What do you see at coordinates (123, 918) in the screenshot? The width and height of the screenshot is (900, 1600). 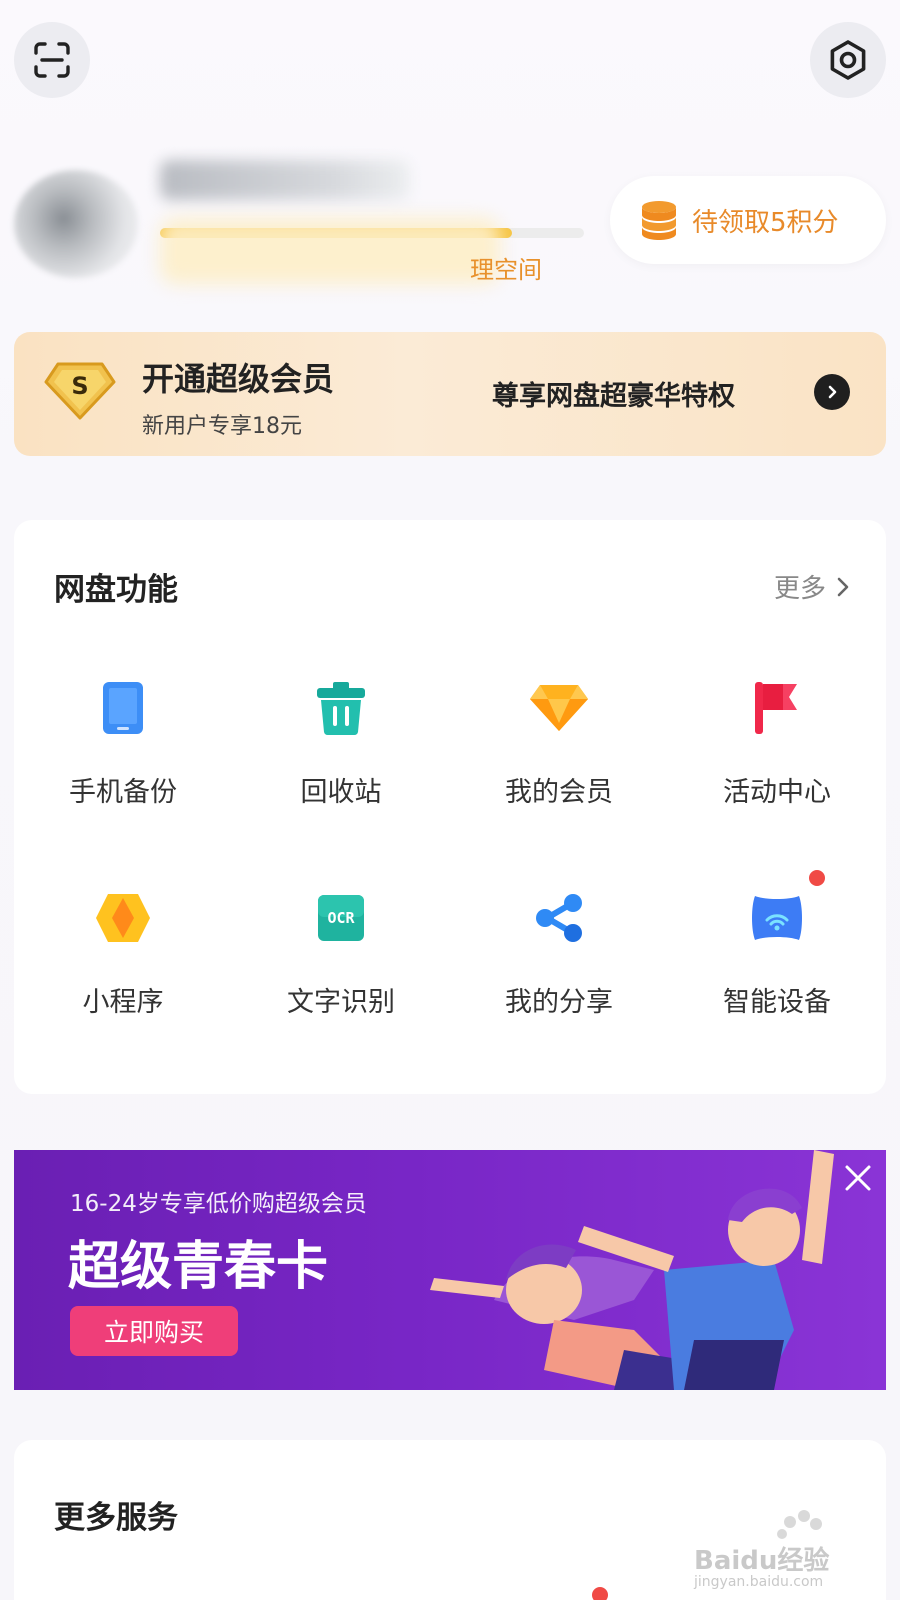 I see `mini-program-icon` at bounding box center [123, 918].